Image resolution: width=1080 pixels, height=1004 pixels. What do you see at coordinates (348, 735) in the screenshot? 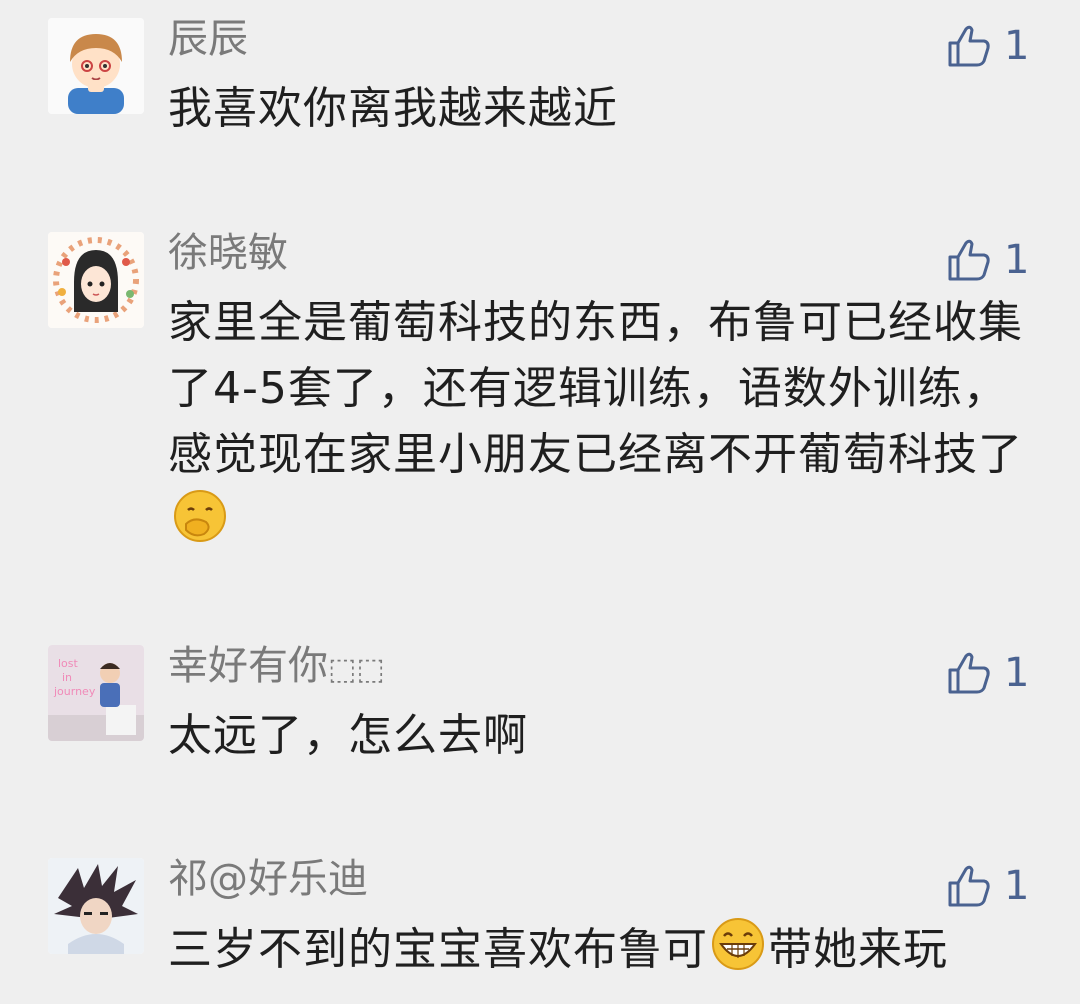
I see `comment-text: 太远了，怎么去啊` at bounding box center [348, 735].